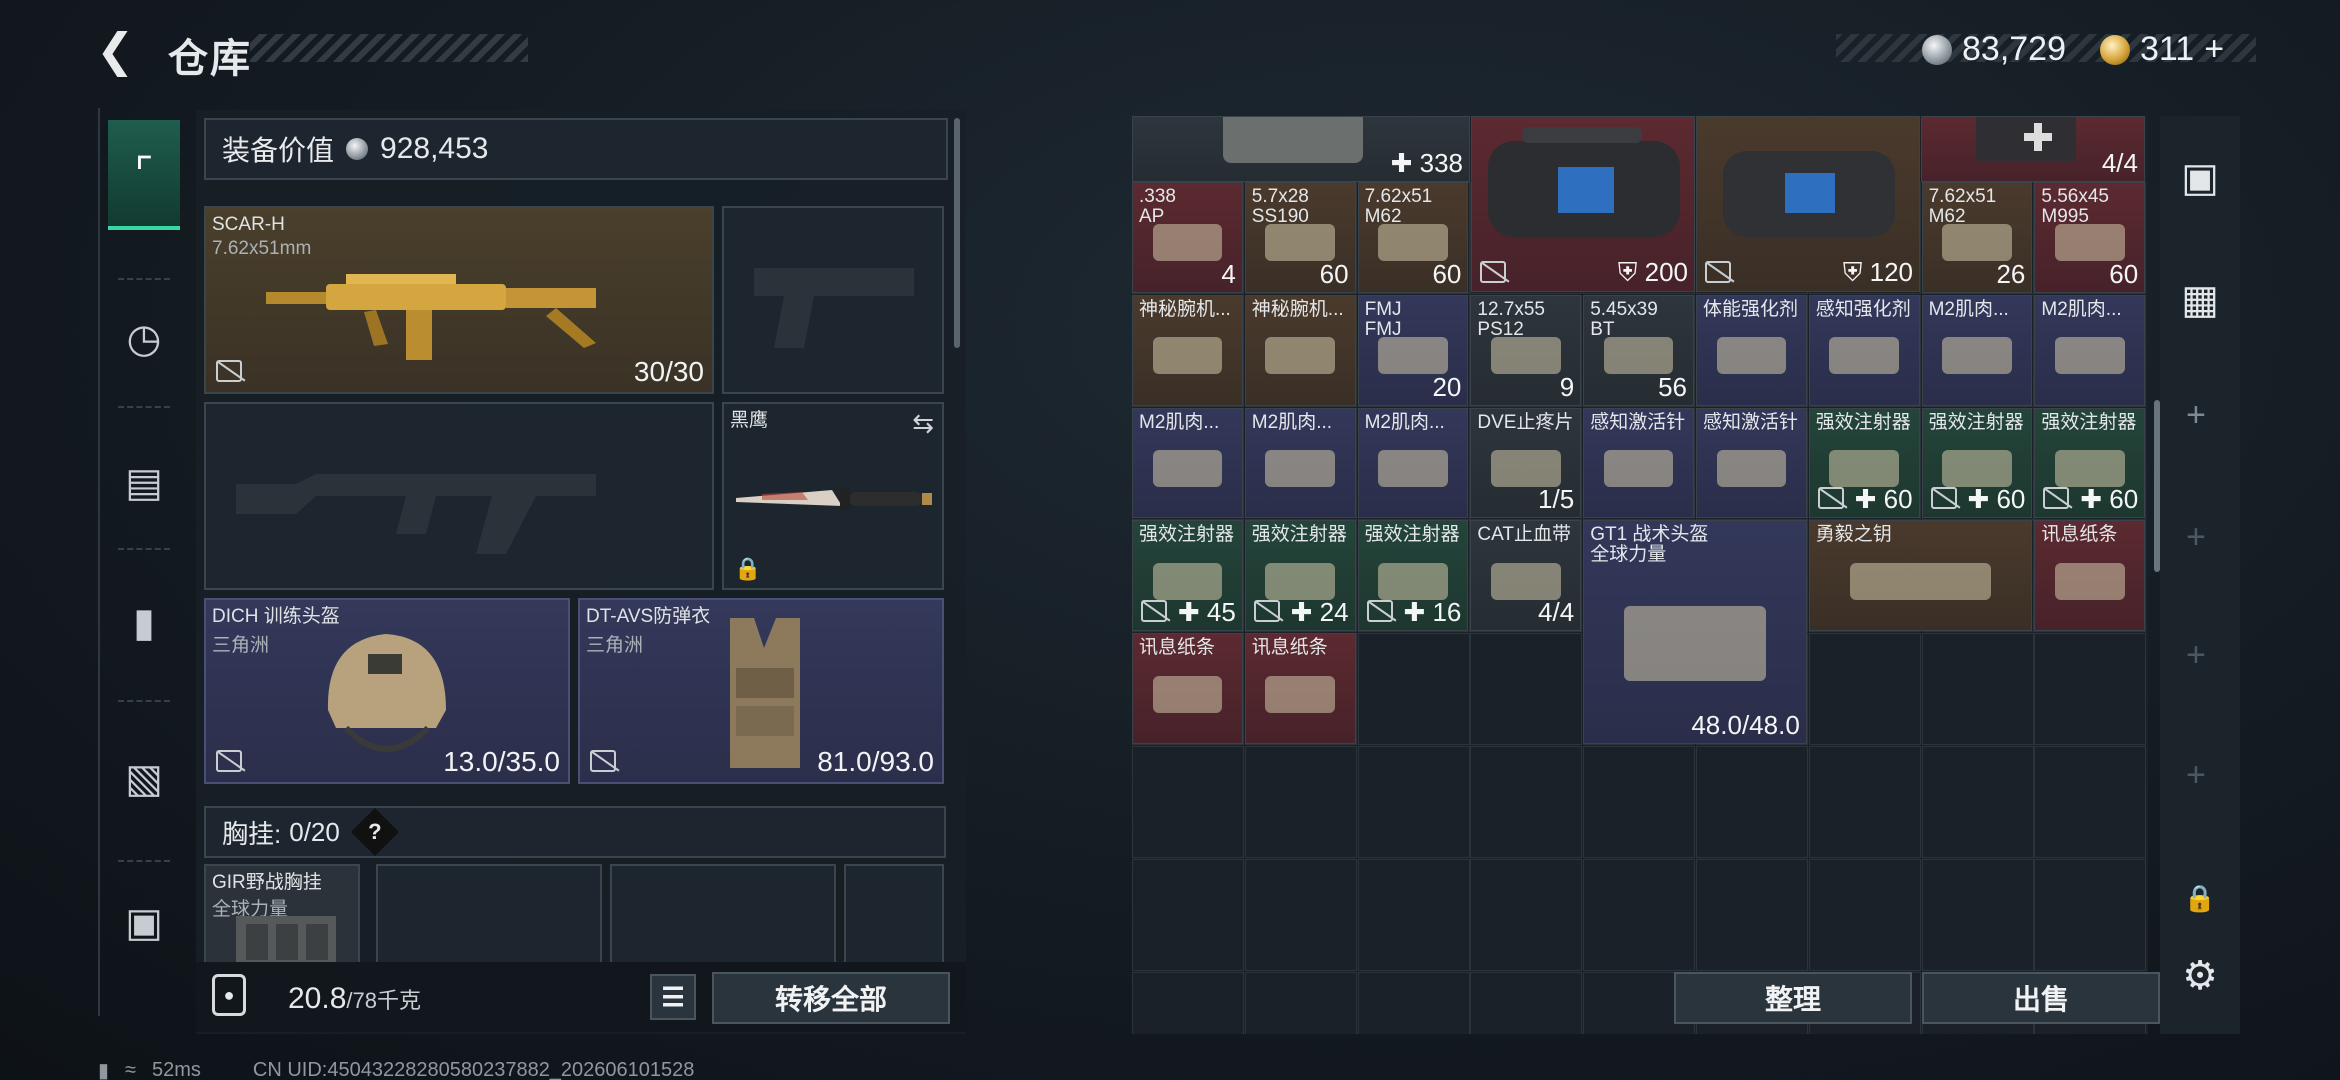 The height and width of the screenshot is (1080, 2340). Describe the element at coordinates (2214, 49) in the screenshot. I see `add-gold-icon: +` at that location.